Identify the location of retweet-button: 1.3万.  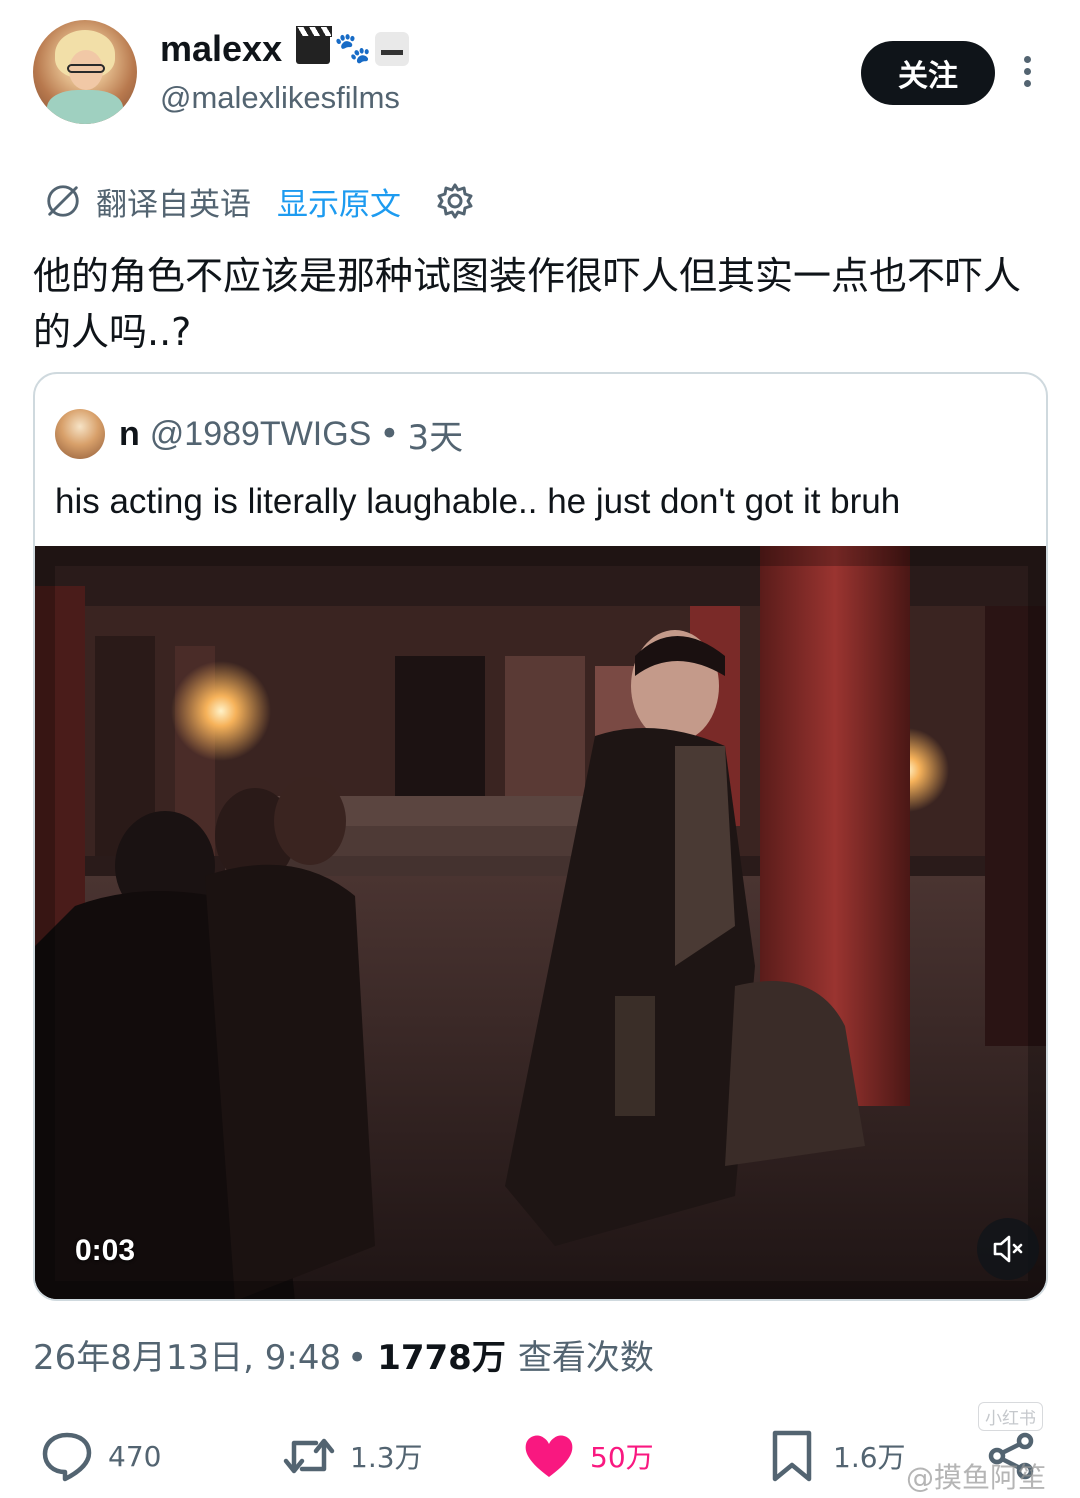
(352, 1456).